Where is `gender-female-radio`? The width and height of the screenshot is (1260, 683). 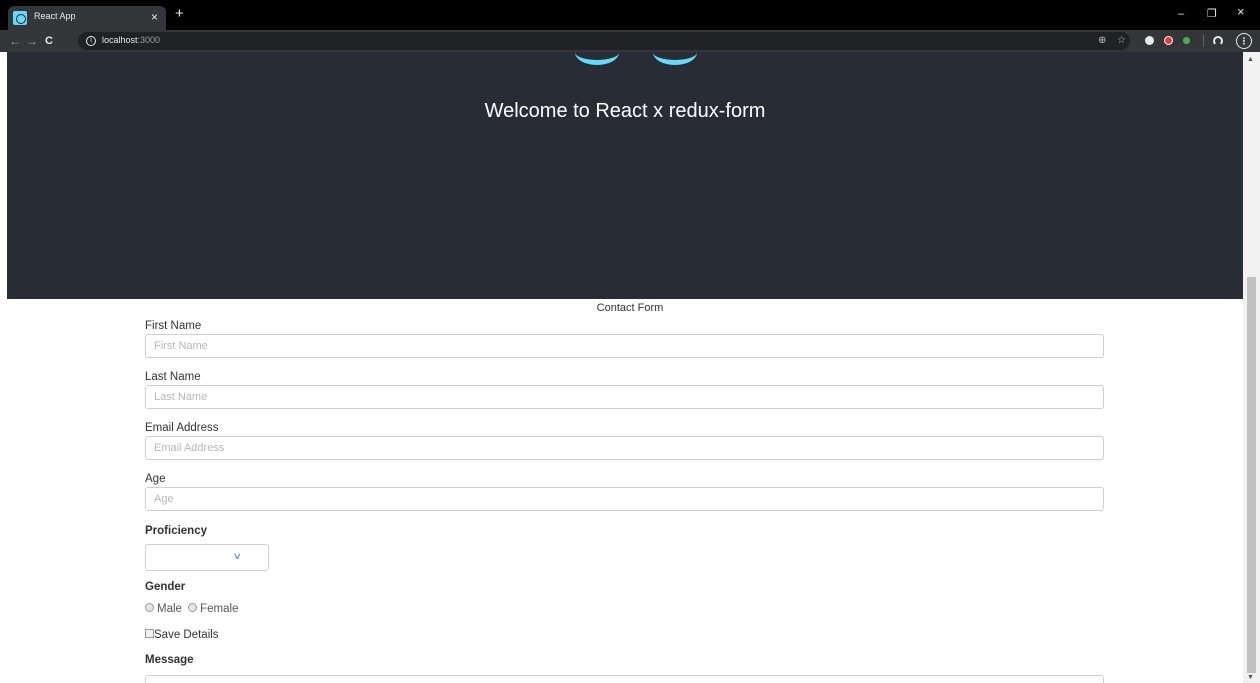 gender-female-radio is located at coordinates (193, 607).